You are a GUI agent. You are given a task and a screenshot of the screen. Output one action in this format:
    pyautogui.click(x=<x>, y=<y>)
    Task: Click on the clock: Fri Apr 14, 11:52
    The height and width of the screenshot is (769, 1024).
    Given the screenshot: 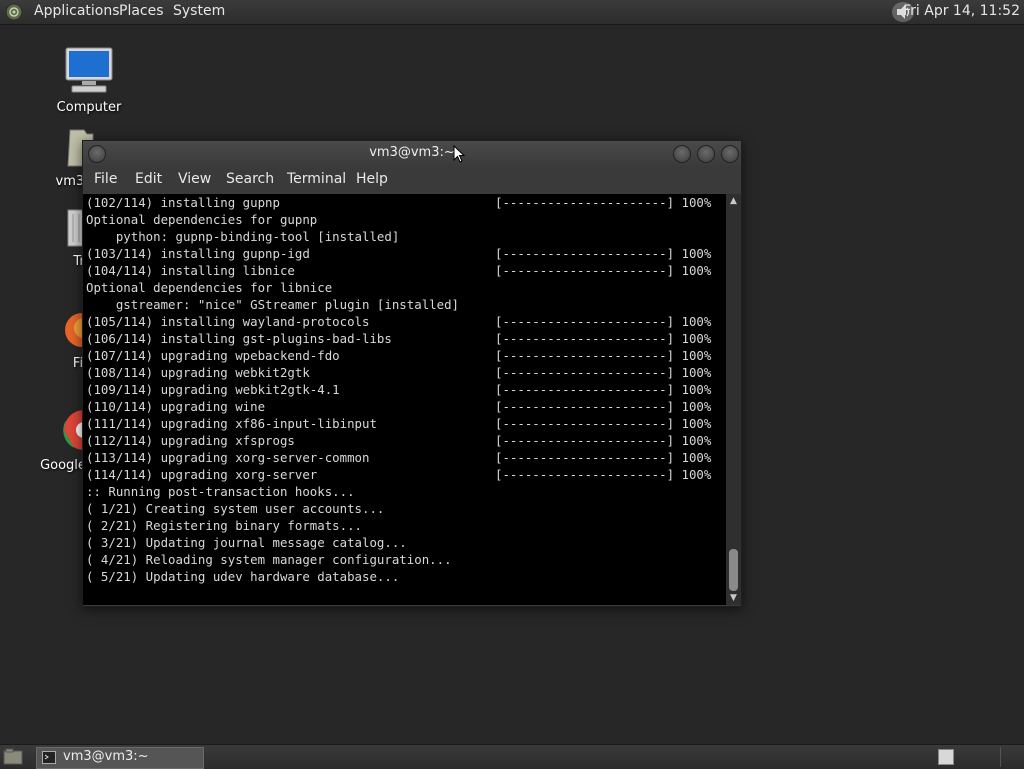 What is the action you would take?
    pyautogui.click(x=961, y=11)
    